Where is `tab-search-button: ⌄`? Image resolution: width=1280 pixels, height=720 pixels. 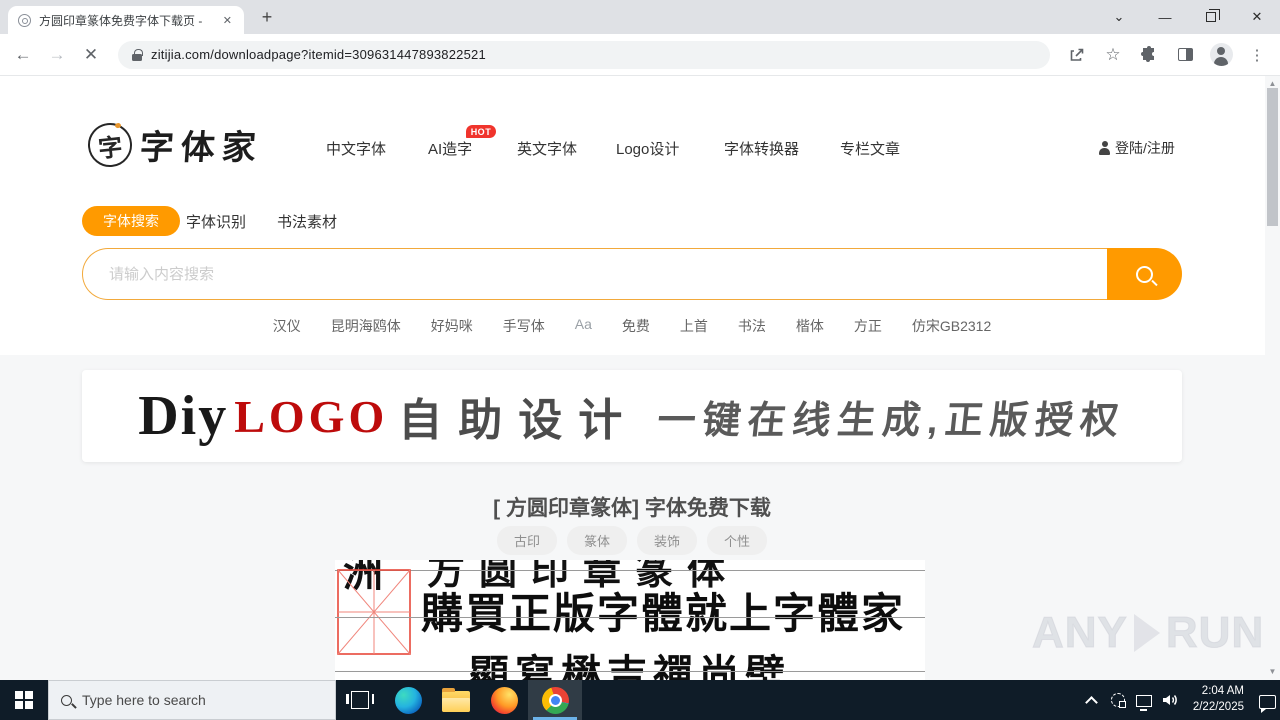
tab-search-button: ⌄ is located at coordinates (1119, 17).